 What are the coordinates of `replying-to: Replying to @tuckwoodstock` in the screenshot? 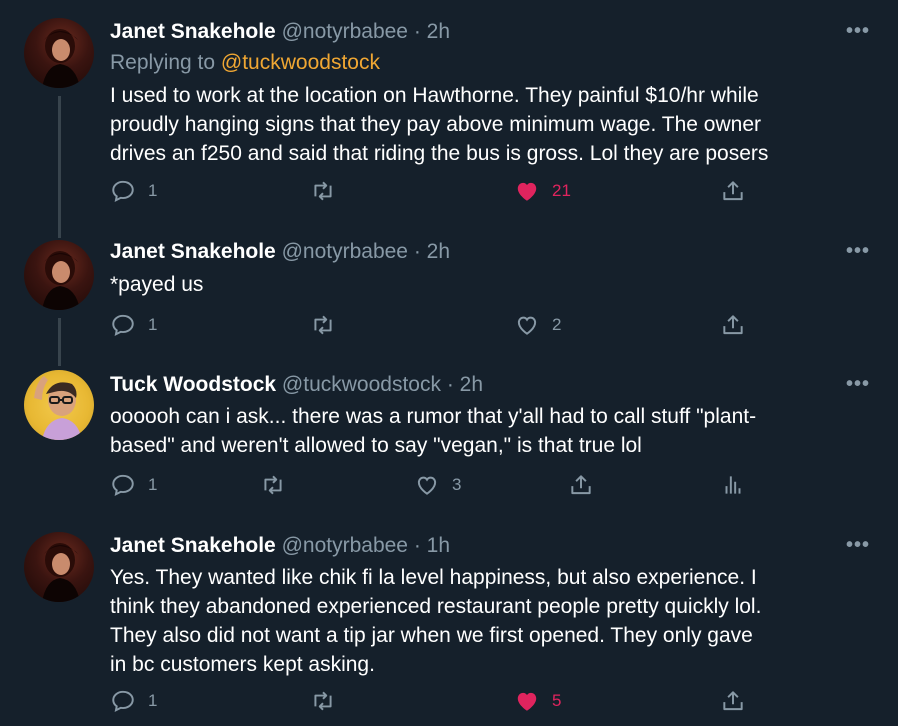 It's located at (245, 63).